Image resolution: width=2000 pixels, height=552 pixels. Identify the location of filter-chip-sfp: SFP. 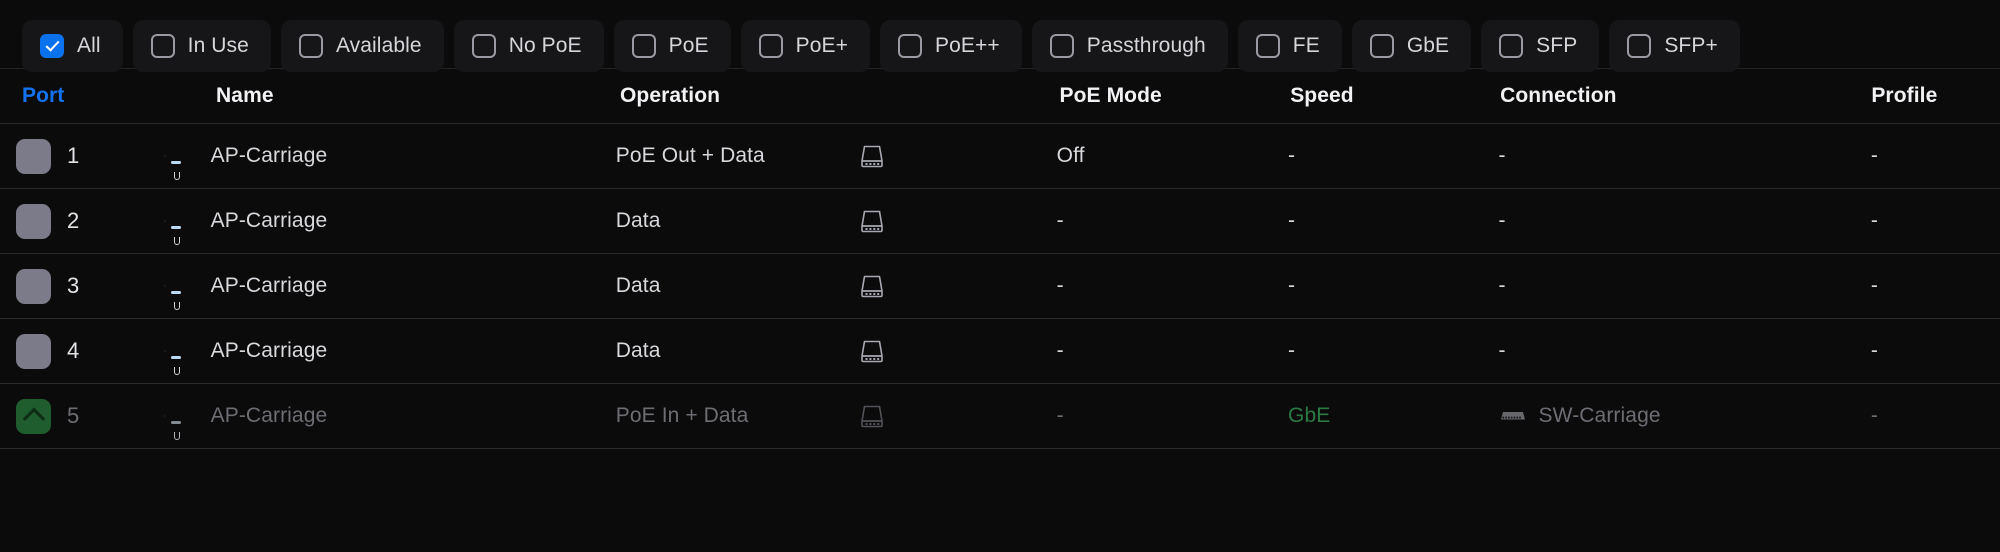
(1540, 46).